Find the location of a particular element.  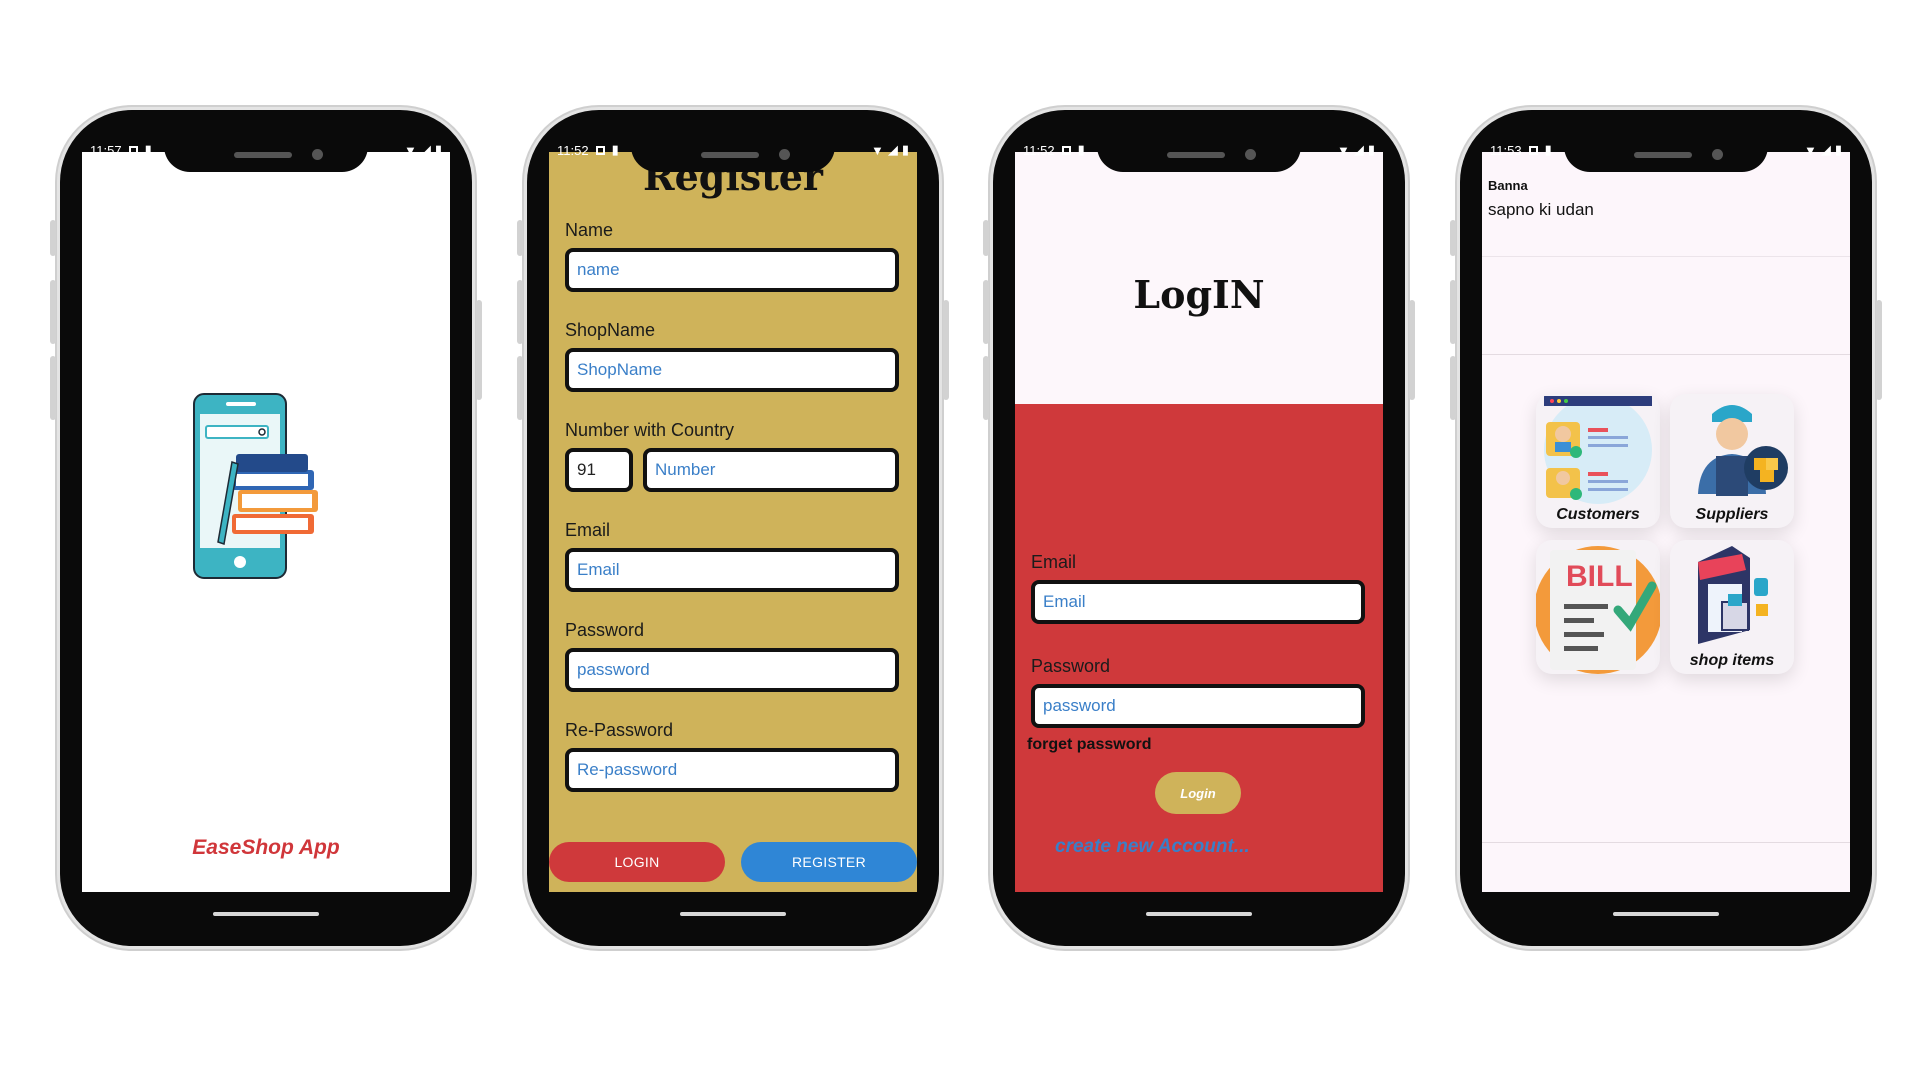

bill-icon: BILL is located at coordinates (1598, 610).